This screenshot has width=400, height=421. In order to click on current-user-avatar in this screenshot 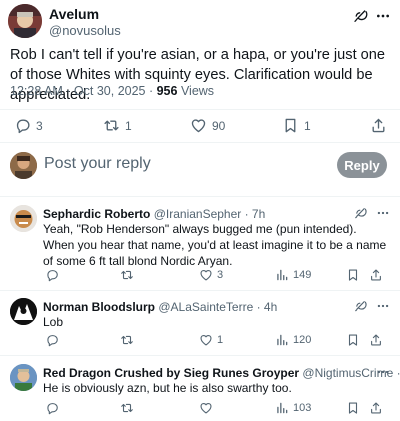, I will do `click(23, 165)`.